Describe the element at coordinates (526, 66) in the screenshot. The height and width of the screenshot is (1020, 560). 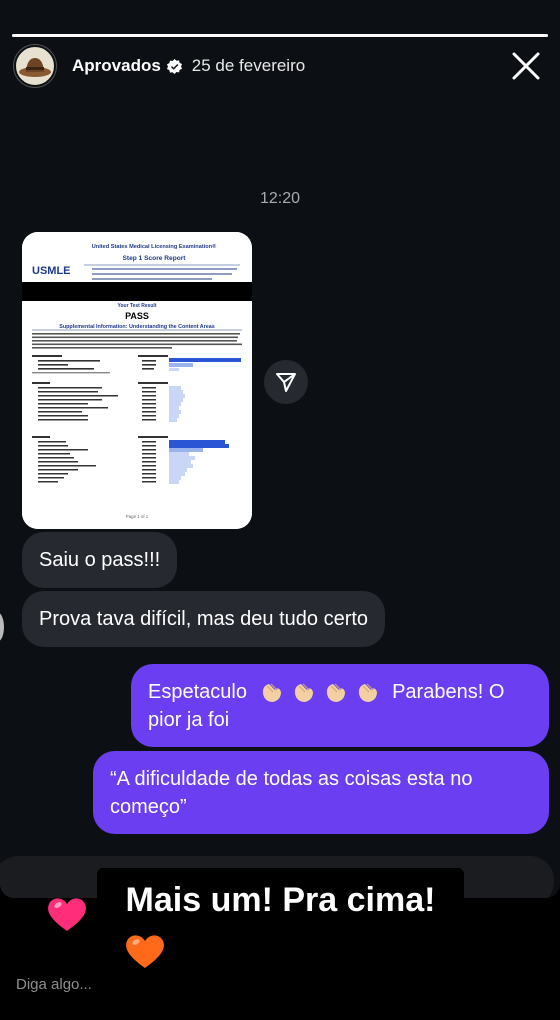
I see `close-icon` at that location.